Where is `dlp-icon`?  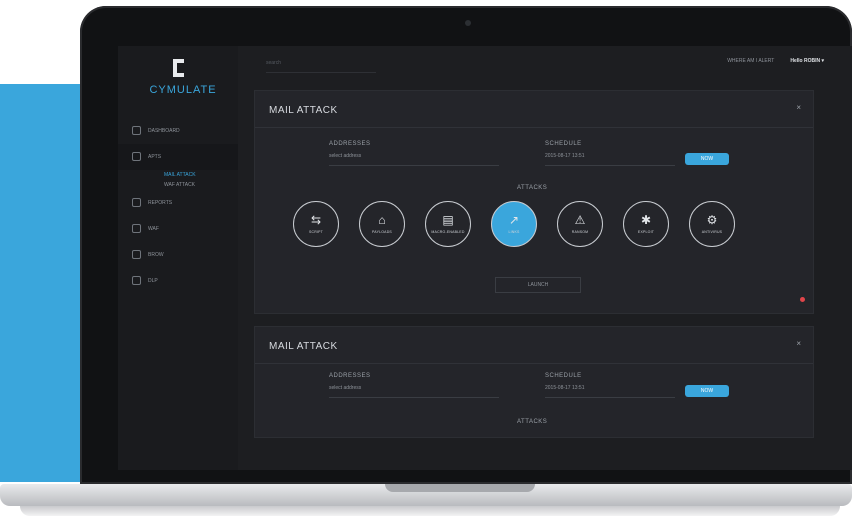 dlp-icon is located at coordinates (136, 280).